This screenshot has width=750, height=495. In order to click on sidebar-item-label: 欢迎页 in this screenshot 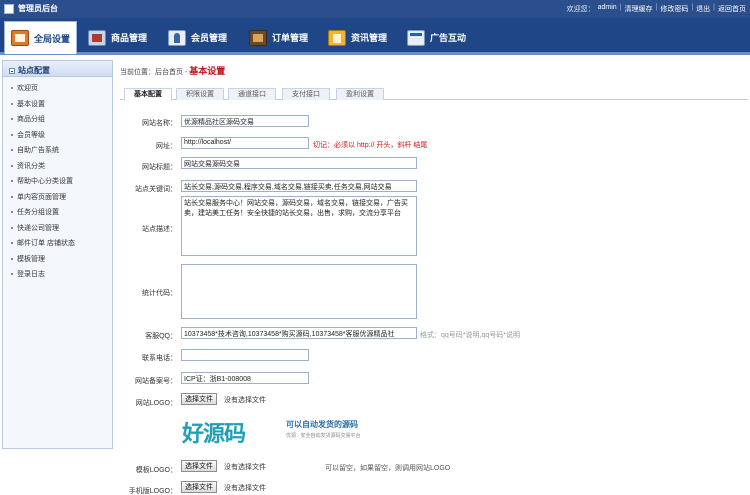, I will do `click(27, 88)`.